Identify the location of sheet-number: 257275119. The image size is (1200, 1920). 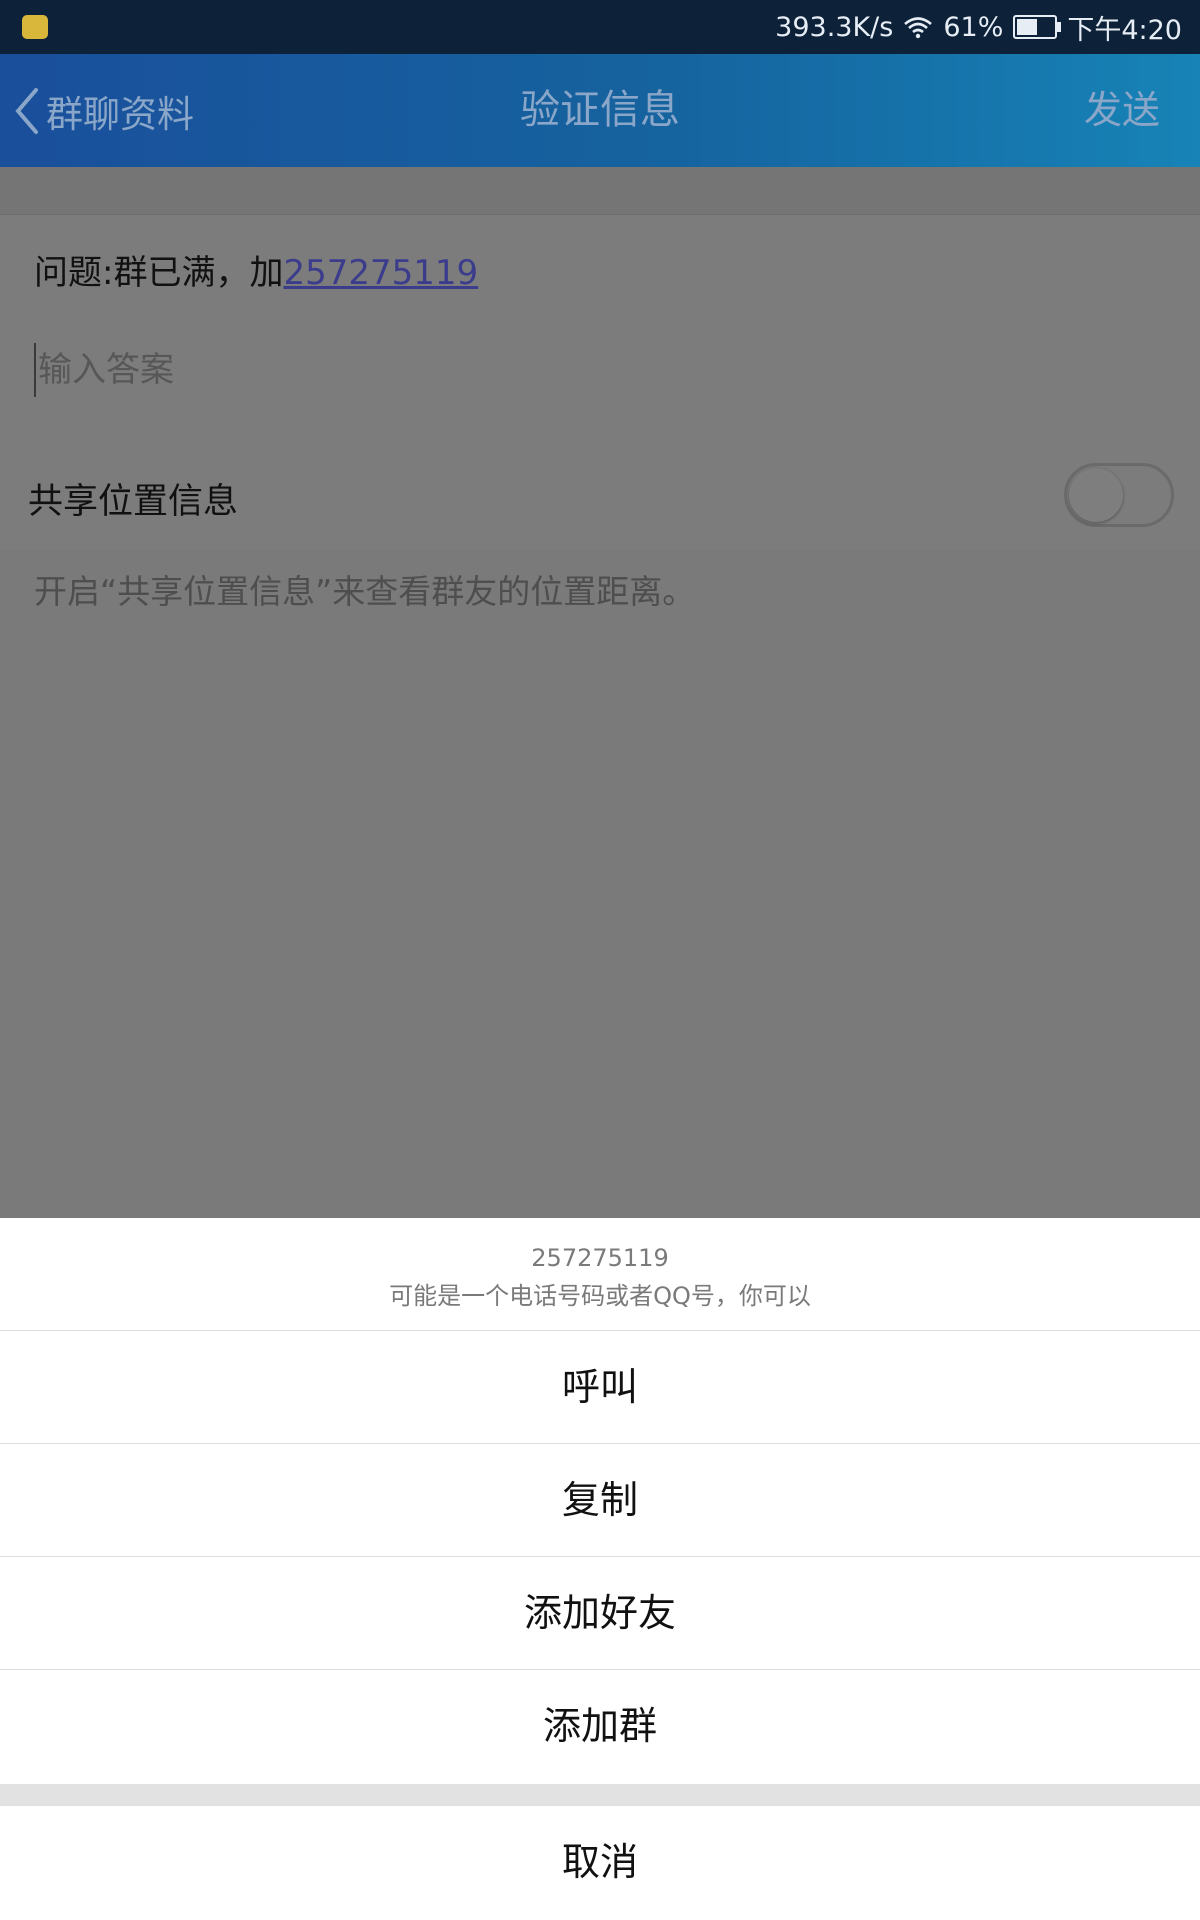
(600, 1258).